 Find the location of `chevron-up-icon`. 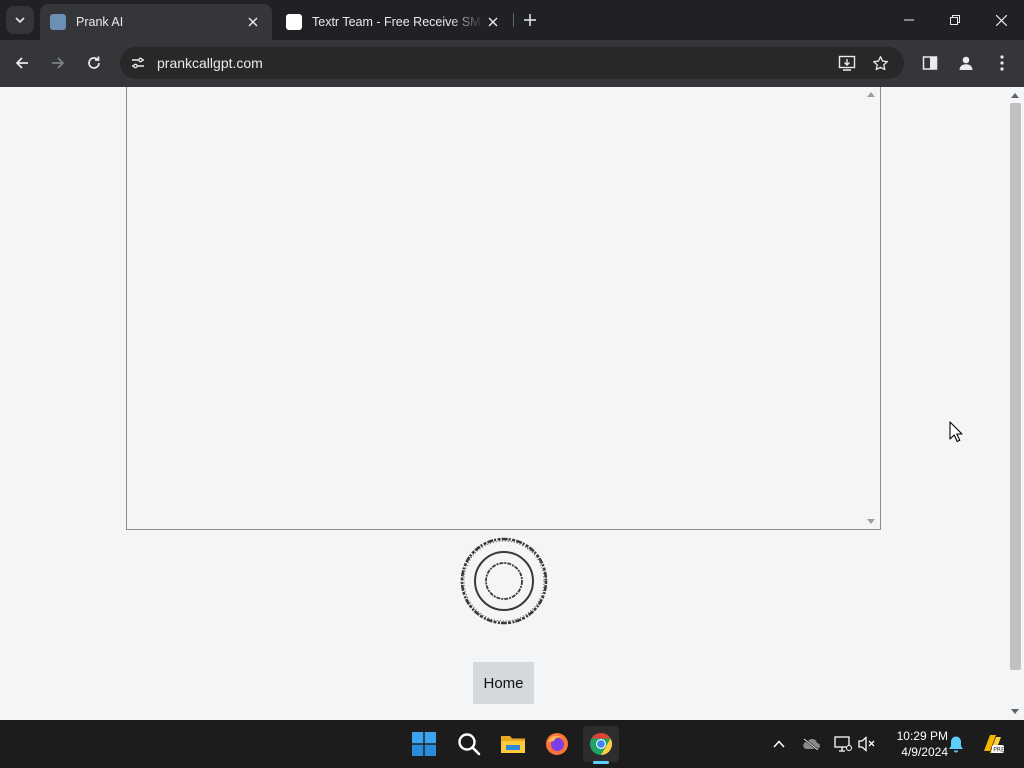

chevron-up-icon is located at coordinates (779, 744).